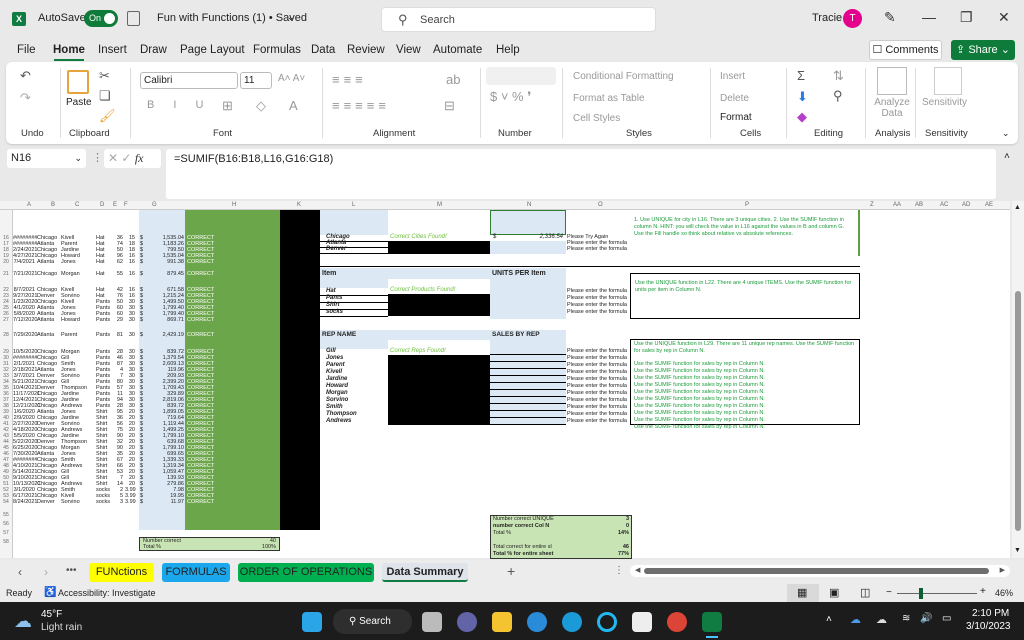 Image resolution: width=1024 pixels, height=640 pixels. I want to click on collapse-formula-bar-icon: ˄, so click(1007, 156).